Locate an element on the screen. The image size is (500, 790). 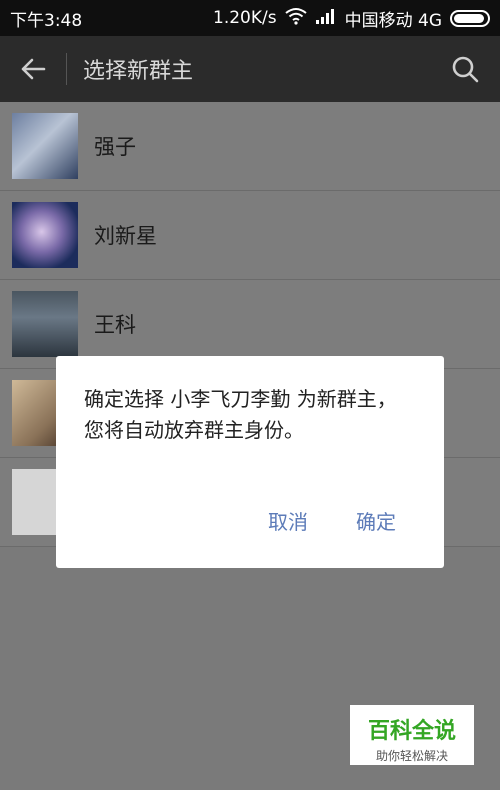
contact-name: 刘新星 is located at coordinates (125, 236).